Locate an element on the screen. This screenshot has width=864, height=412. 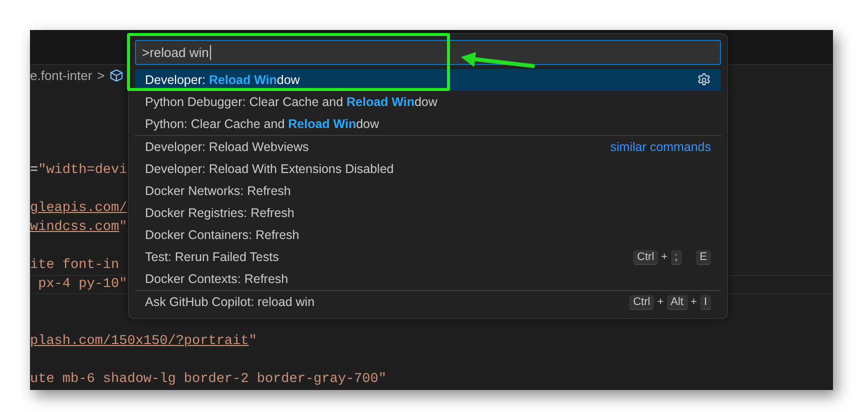
code-text: ite font-in is located at coordinates (75, 266).